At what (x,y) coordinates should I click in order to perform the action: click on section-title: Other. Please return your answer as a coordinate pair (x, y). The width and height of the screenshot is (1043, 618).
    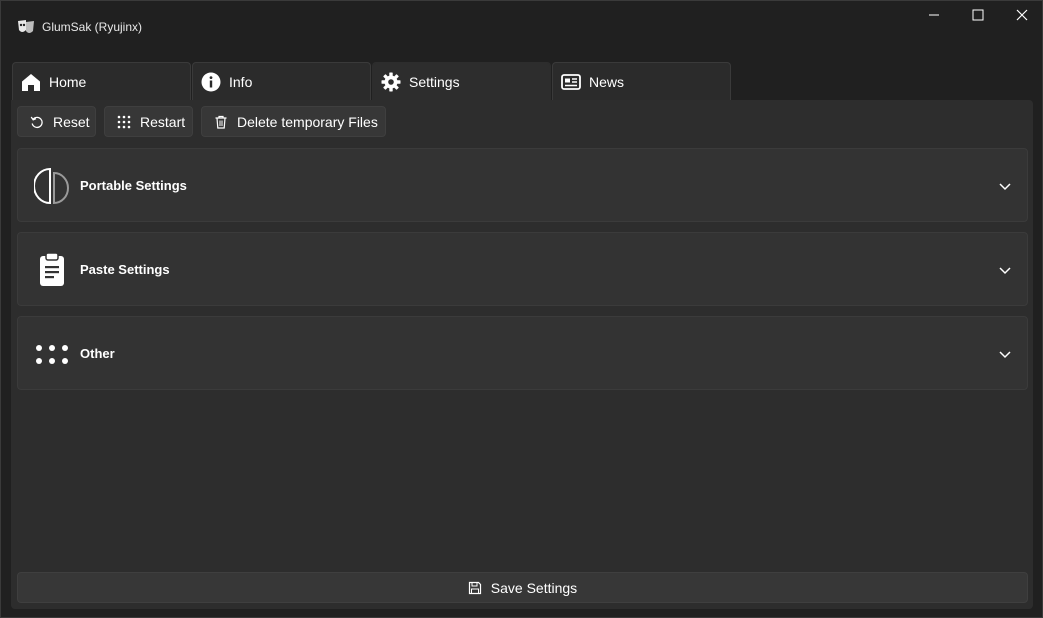
    Looking at the image, I should click on (97, 353).